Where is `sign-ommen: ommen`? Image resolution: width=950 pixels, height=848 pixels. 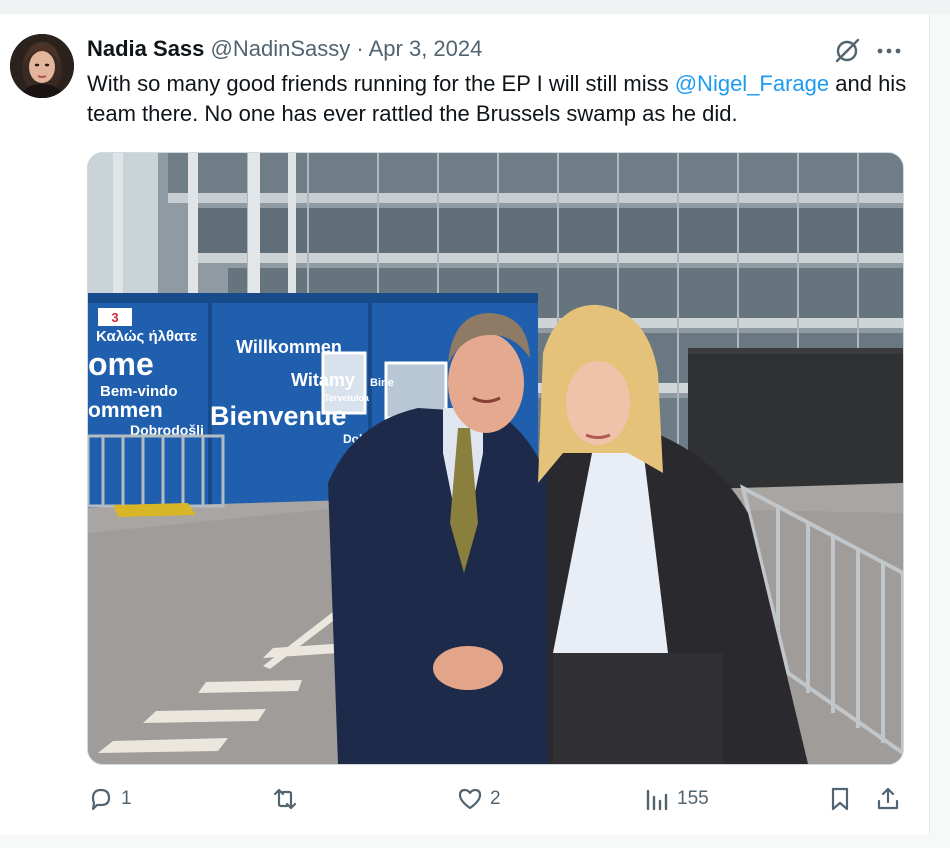 sign-ommen: ommen is located at coordinates (125, 410).